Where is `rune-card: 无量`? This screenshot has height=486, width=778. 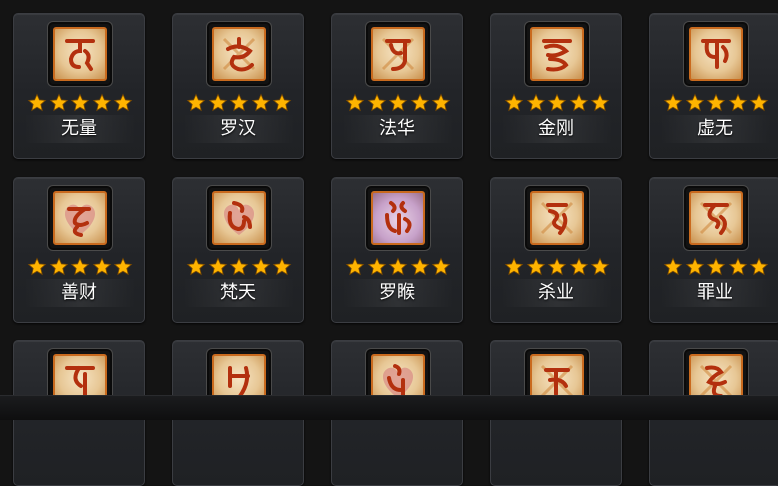
rune-card: 无量 is located at coordinates (79, 86).